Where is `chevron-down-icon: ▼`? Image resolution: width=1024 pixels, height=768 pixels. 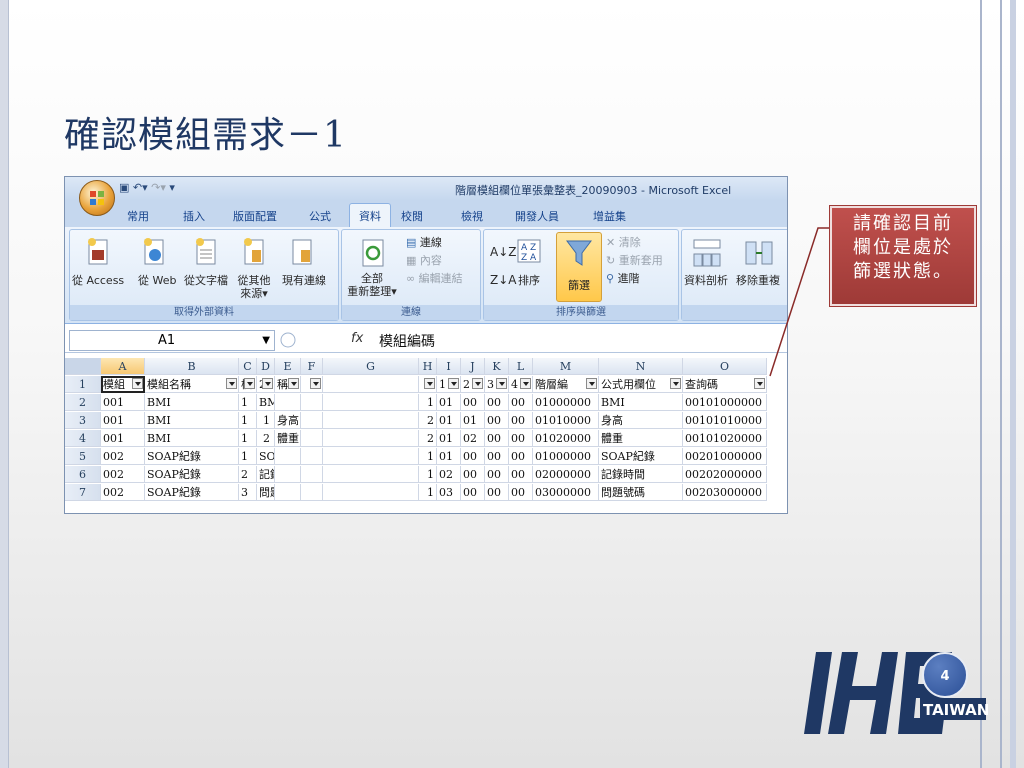
chevron-down-icon: ▼ is located at coordinates (266, 340).